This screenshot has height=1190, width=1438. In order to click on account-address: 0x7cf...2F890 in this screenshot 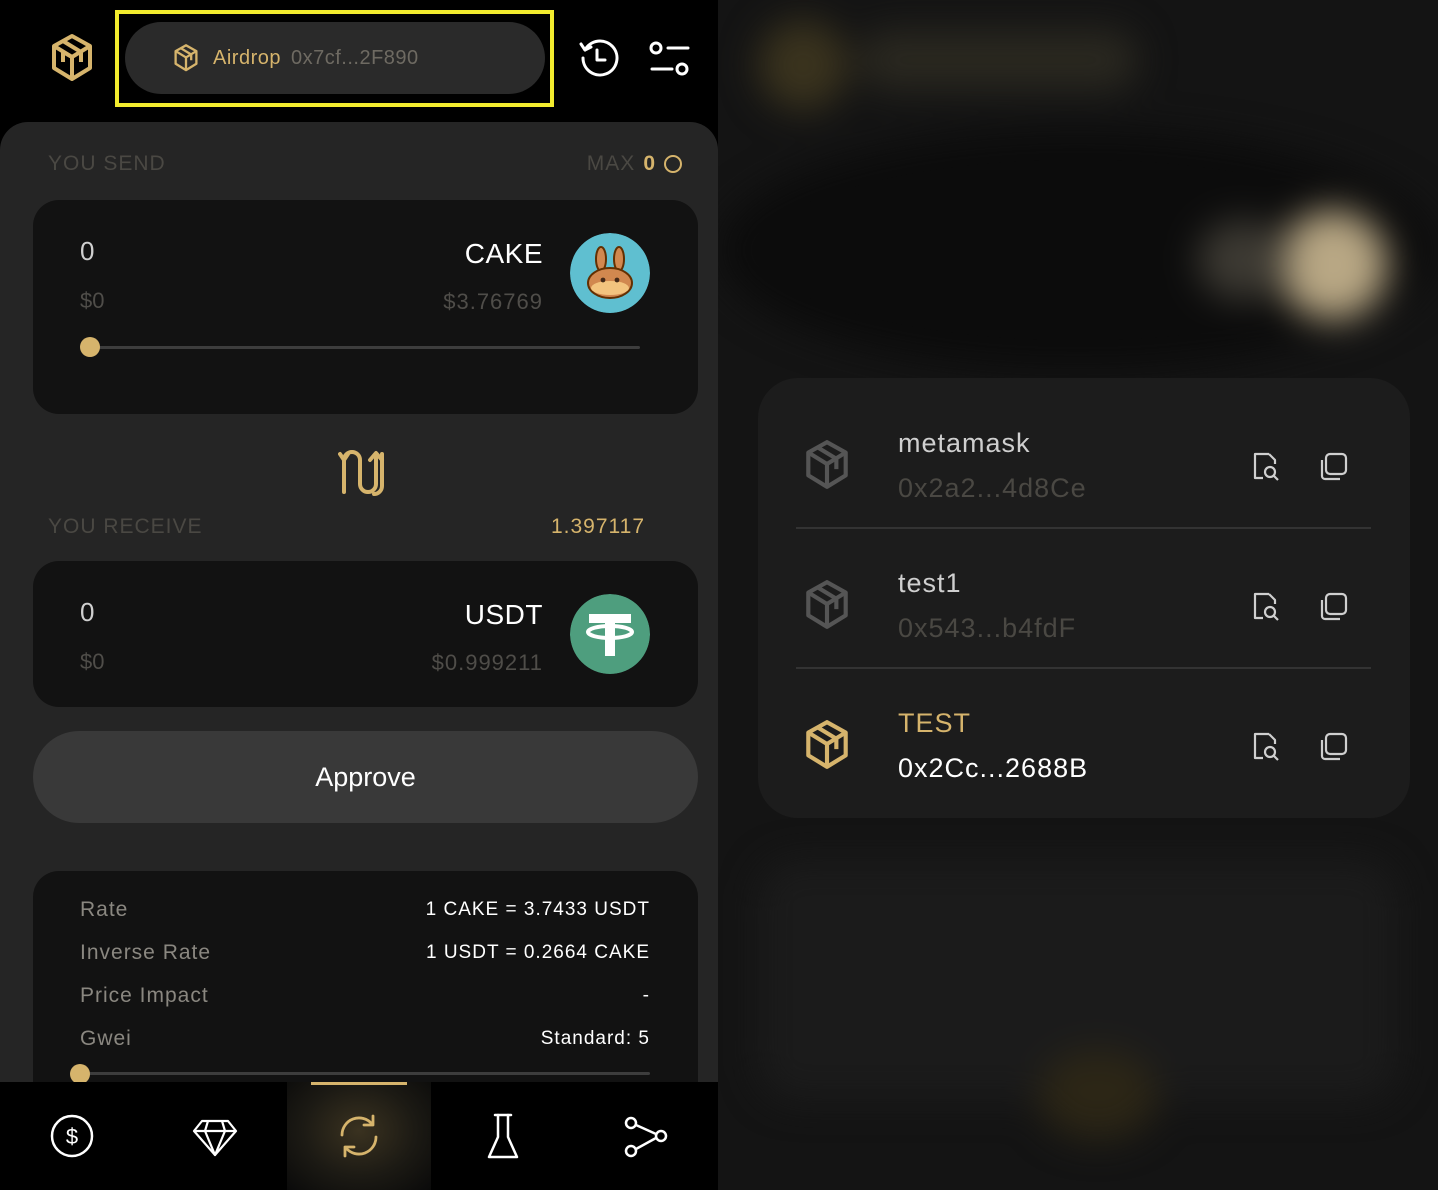, I will do `click(354, 57)`.